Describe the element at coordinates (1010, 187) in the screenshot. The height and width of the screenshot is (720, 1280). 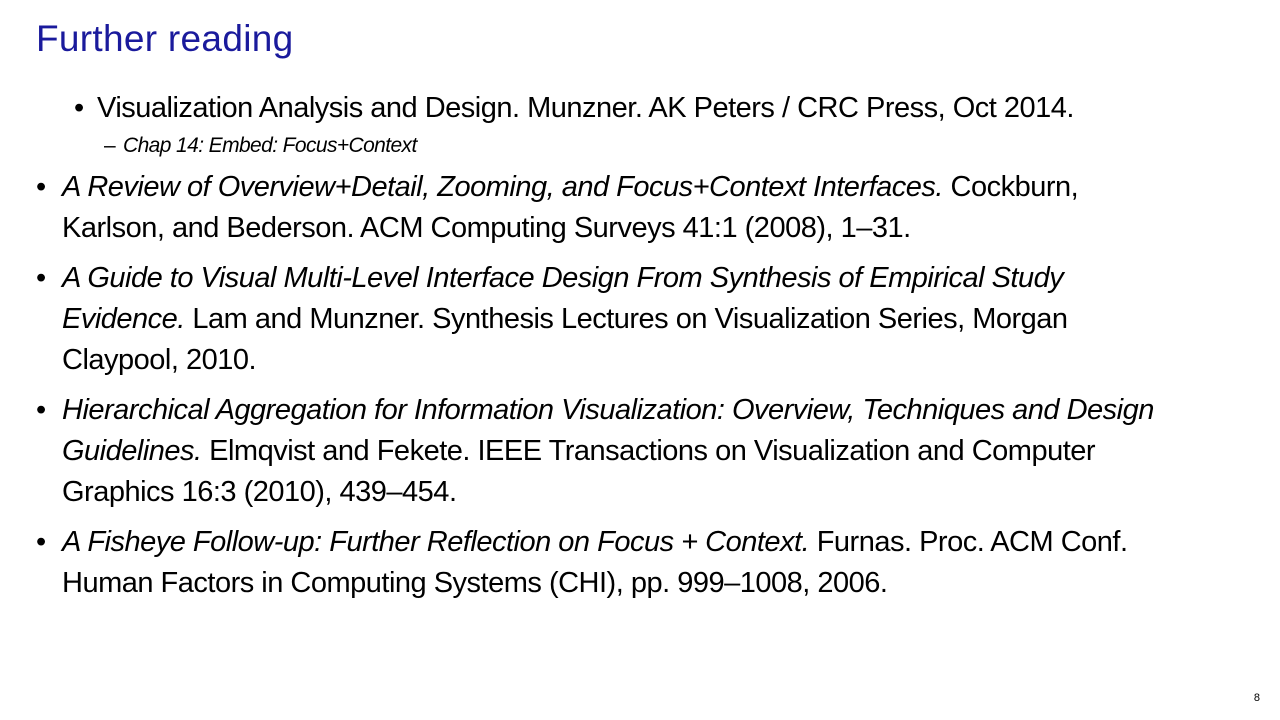
I see `reference-authors: Cockburn,` at that location.